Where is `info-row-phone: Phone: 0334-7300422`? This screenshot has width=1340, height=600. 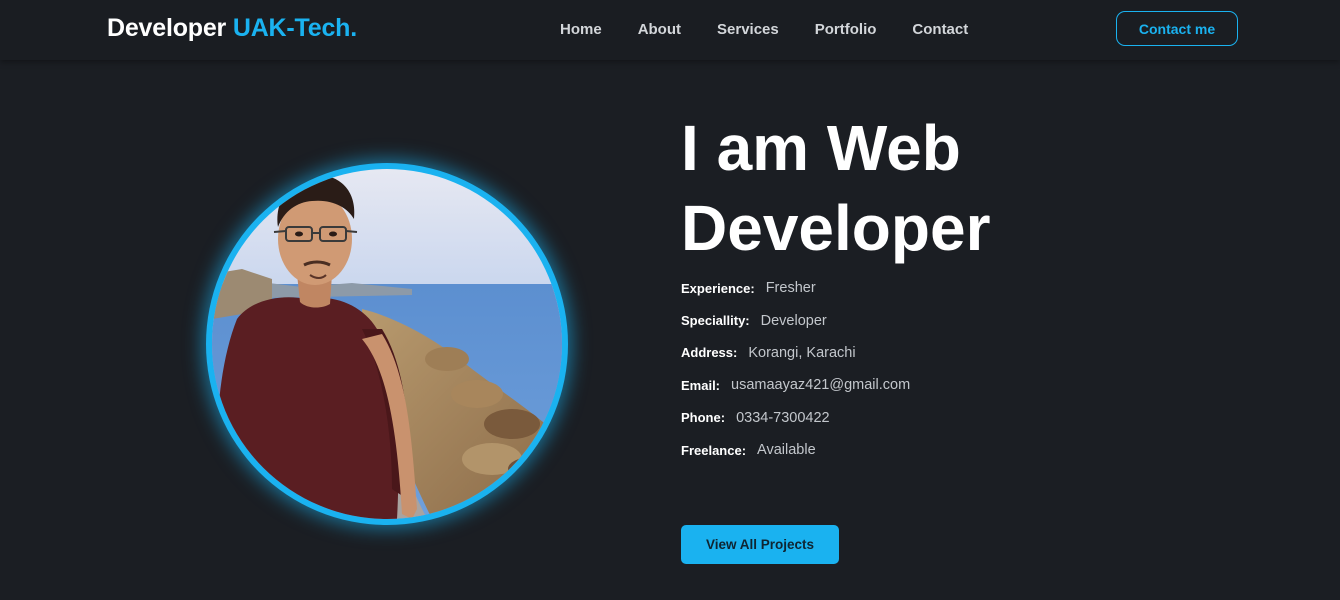
info-row-phone: Phone: 0334-7300422 is located at coordinates (891, 418).